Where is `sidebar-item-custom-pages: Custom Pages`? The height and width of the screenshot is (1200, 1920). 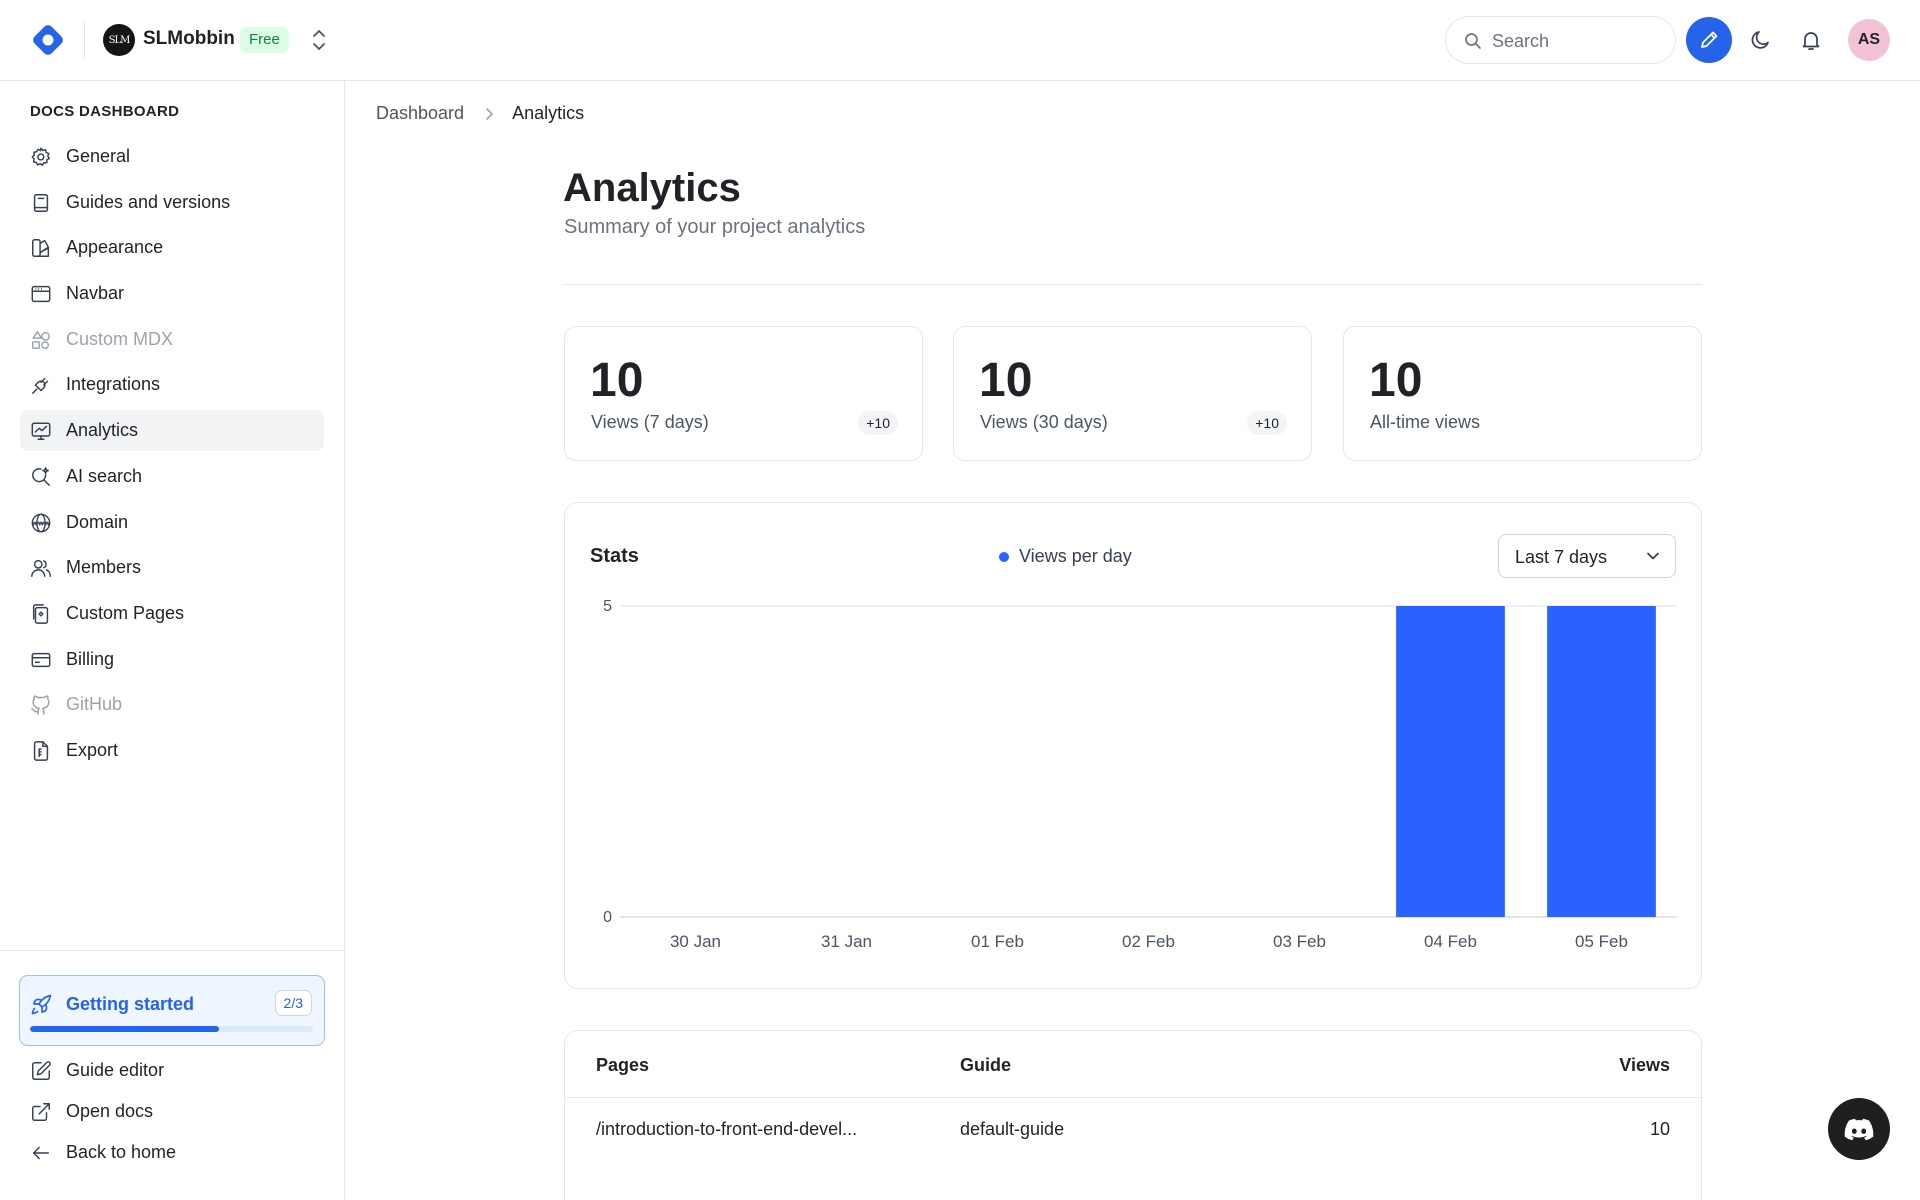
sidebar-item-custom-pages: Custom Pages is located at coordinates (172, 613).